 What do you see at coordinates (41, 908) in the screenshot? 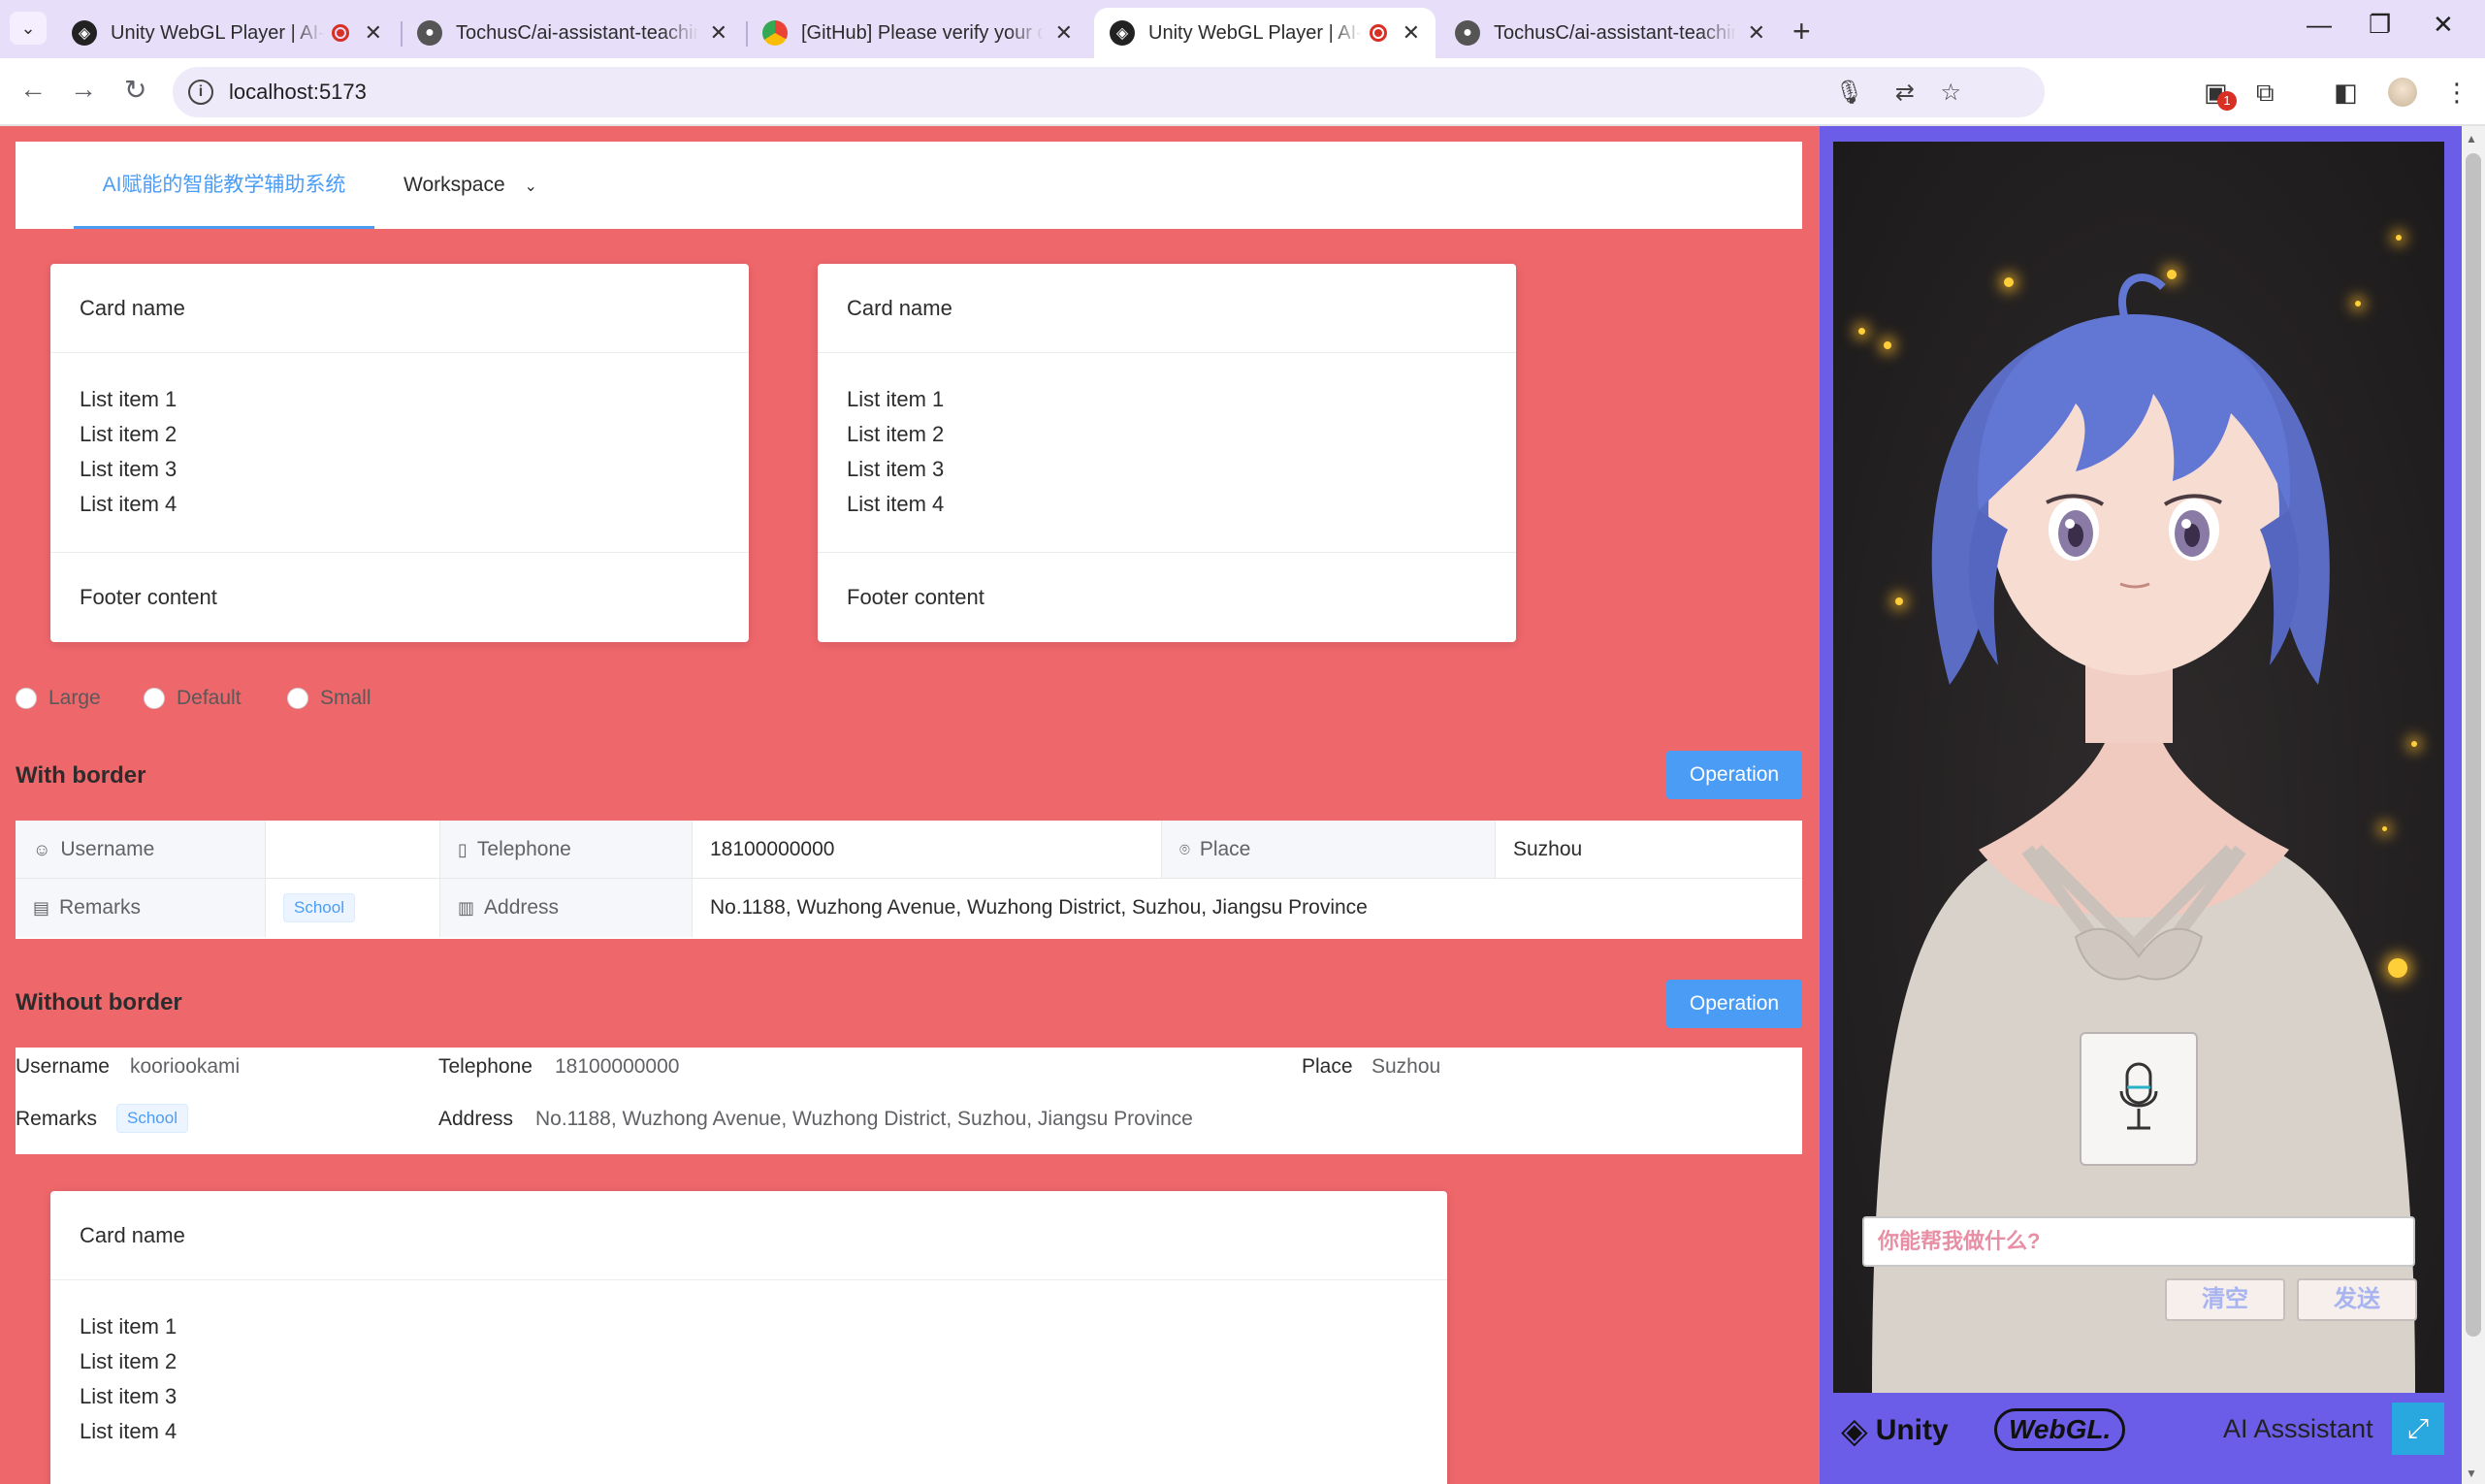
I see `tickets-icon: ▤` at bounding box center [41, 908].